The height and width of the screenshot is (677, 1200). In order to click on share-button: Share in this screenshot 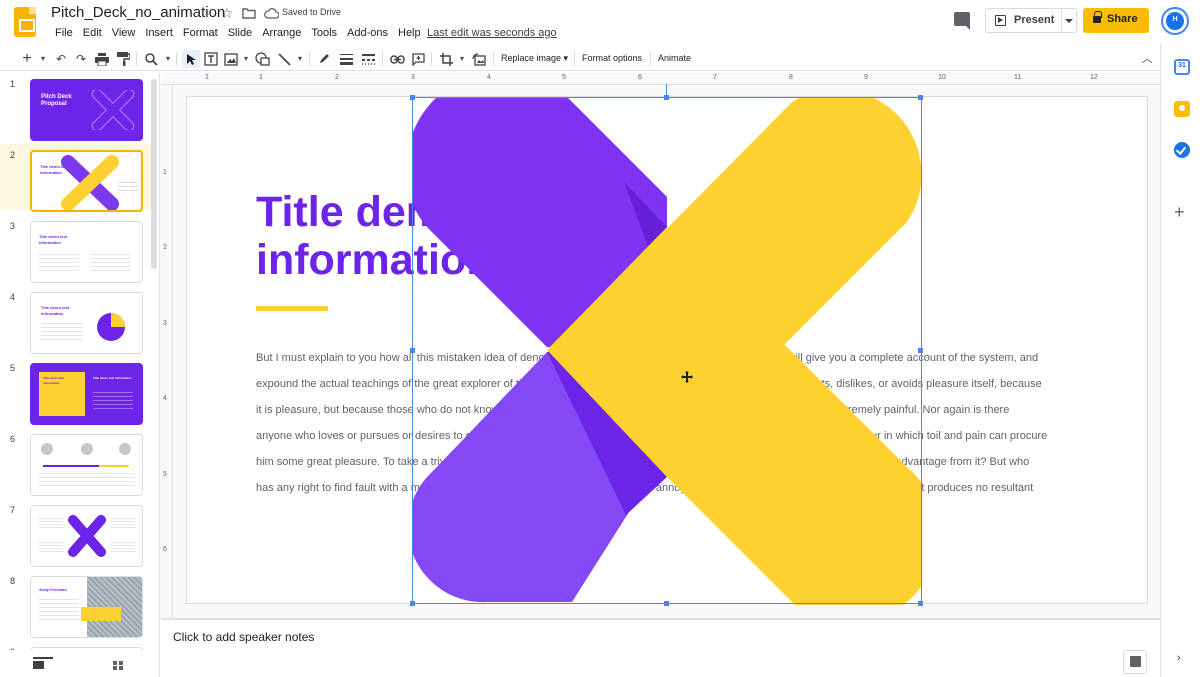, I will do `click(1116, 20)`.